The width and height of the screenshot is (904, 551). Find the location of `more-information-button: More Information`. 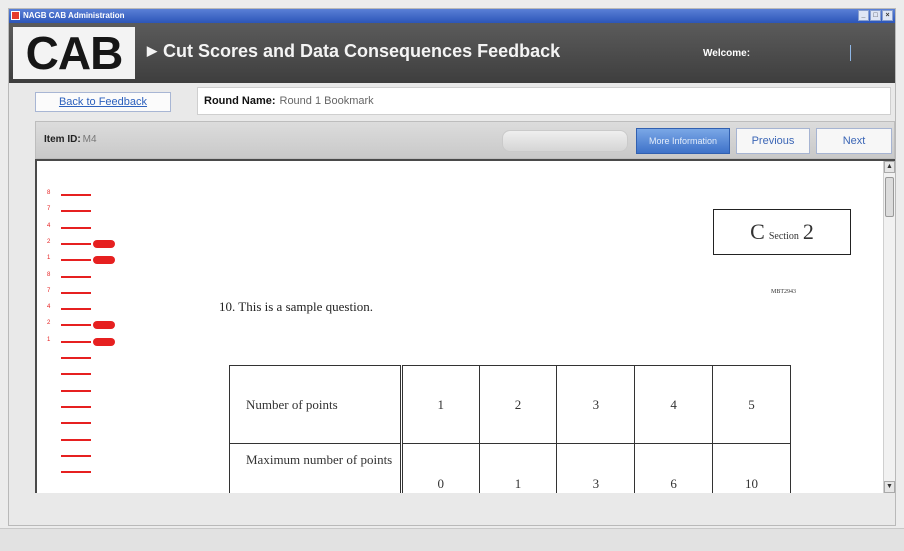

more-information-button: More Information is located at coordinates (683, 141).